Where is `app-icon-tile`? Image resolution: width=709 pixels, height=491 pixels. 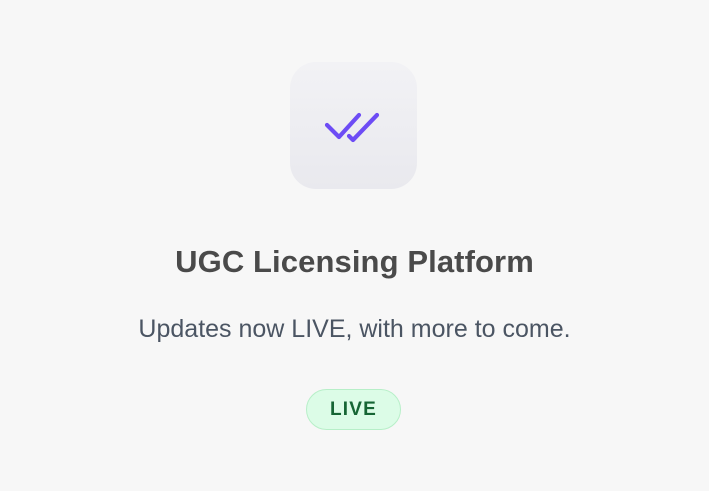 app-icon-tile is located at coordinates (353, 125).